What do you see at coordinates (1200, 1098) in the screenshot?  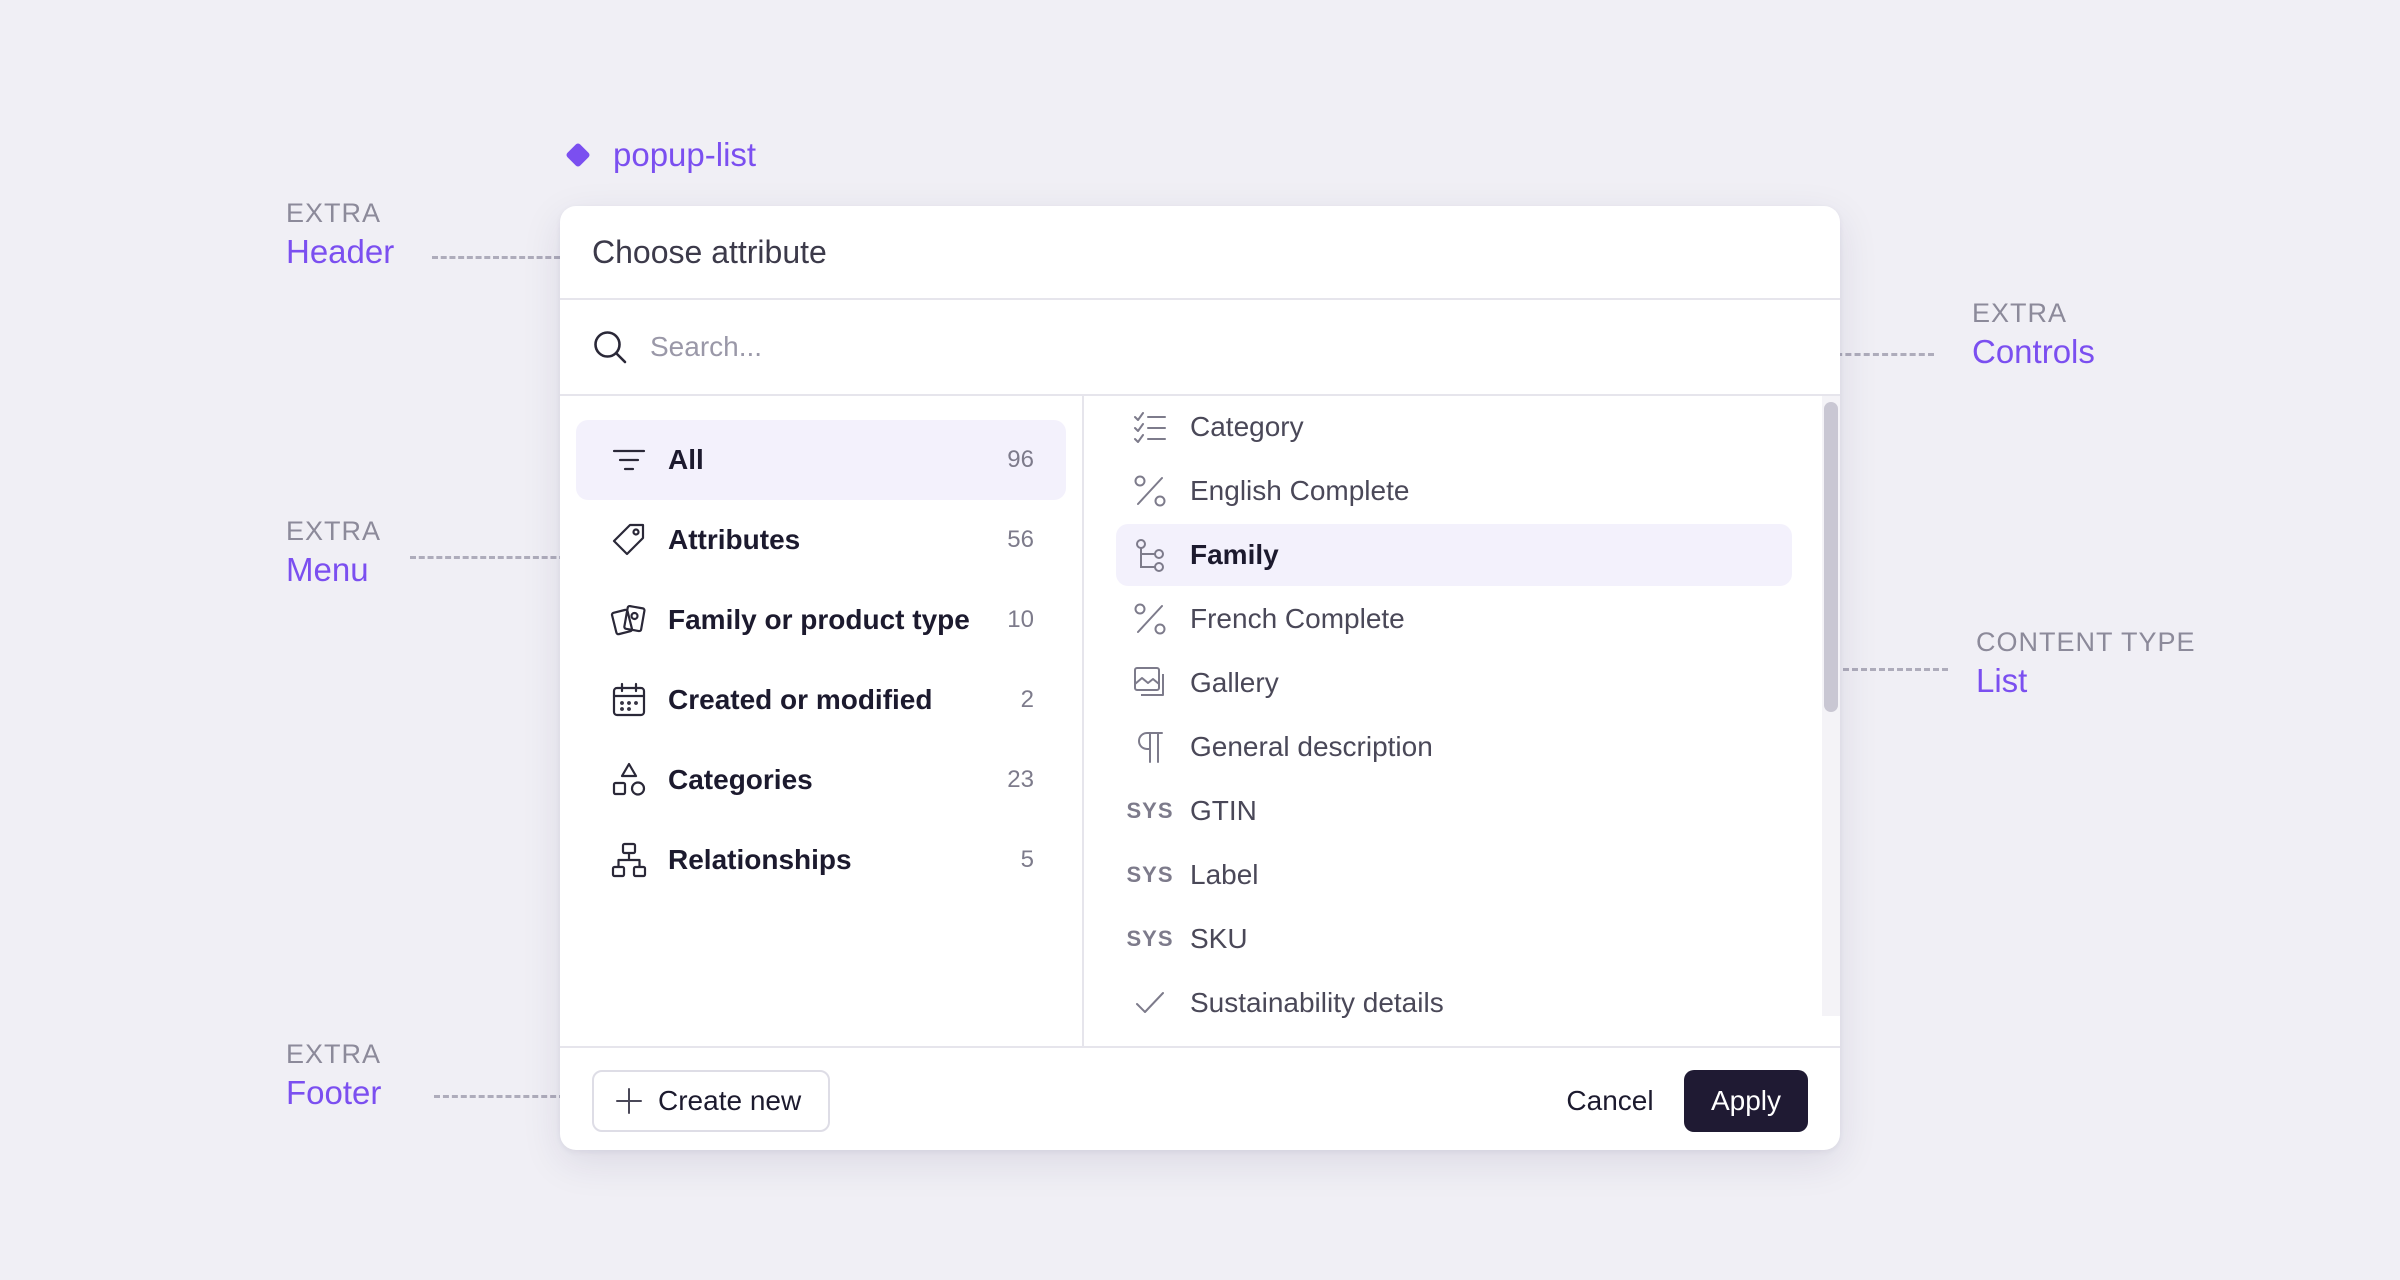 I see `popup-footer: Create new Cancel Apply` at bounding box center [1200, 1098].